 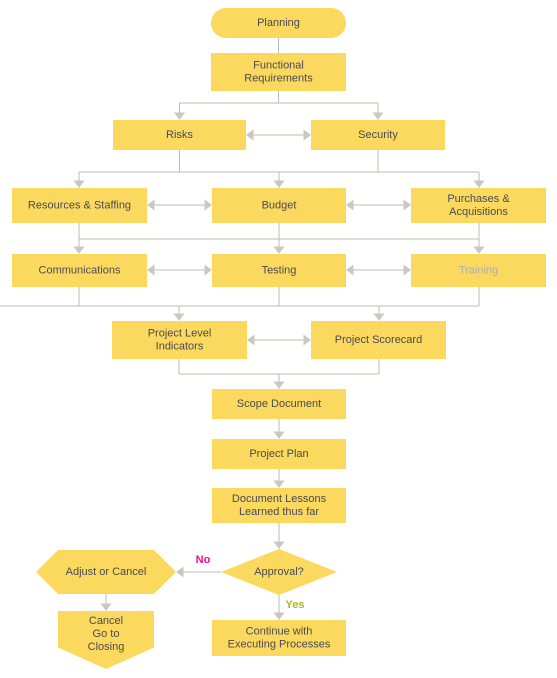 I want to click on node-budget: BudgetBudget, so click(x=279, y=205).